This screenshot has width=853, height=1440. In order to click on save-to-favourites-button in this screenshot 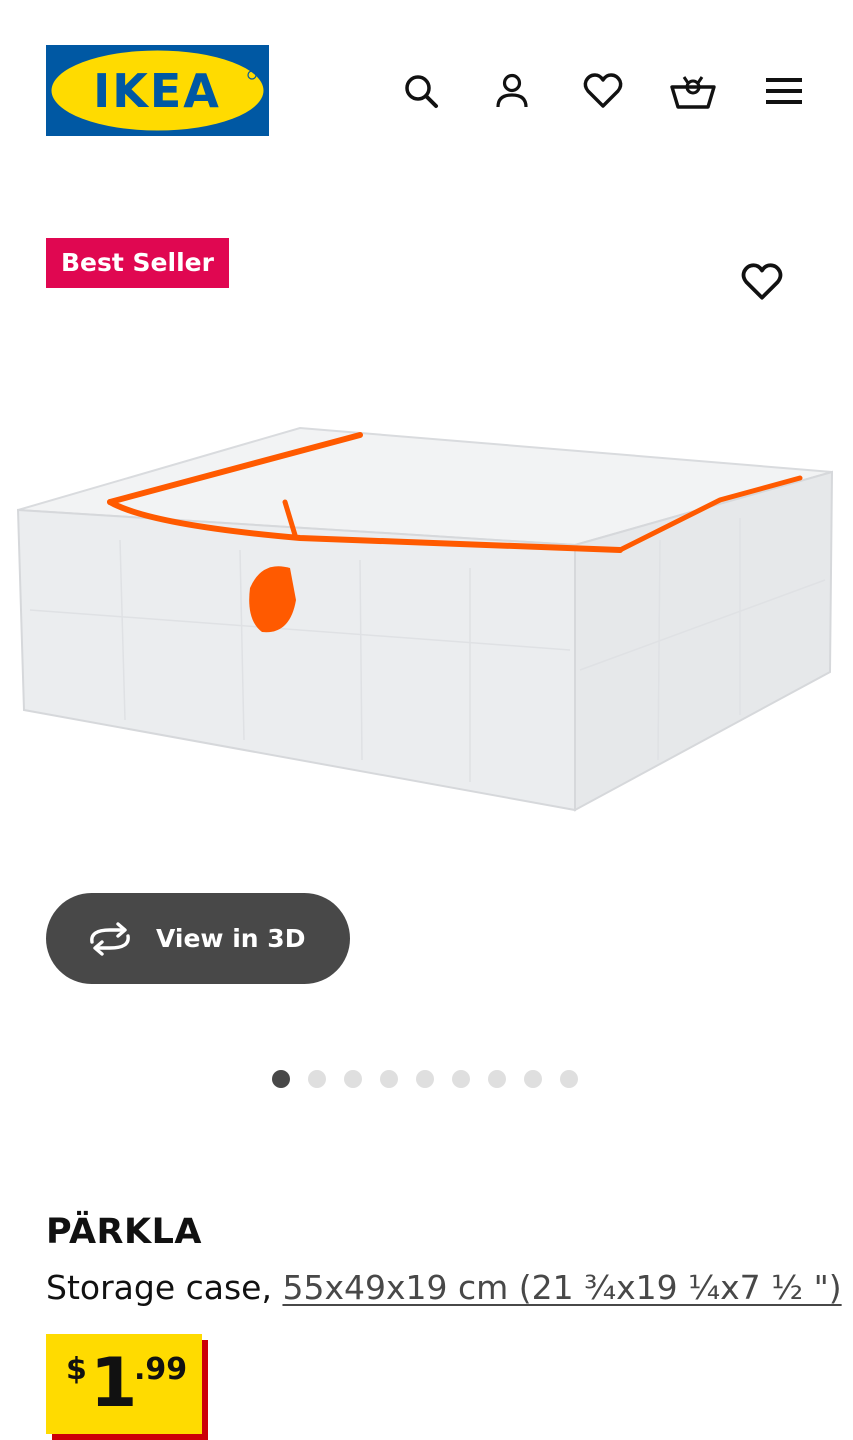, I will do `click(762, 282)`.